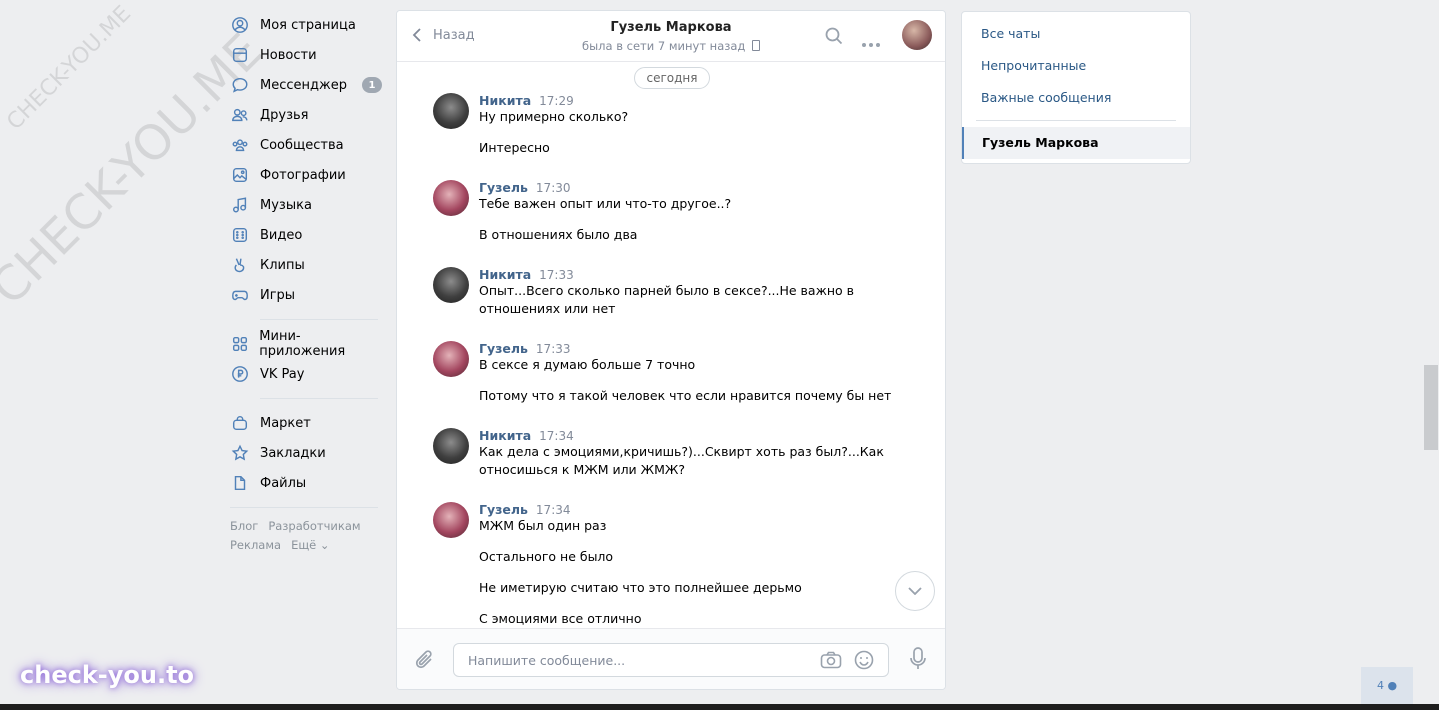 This screenshot has width=1439, height=710. What do you see at coordinates (1033, 65) in the screenshot?
I see `filter-unread: Непрочитанные` at bounding box center [1033, 65].